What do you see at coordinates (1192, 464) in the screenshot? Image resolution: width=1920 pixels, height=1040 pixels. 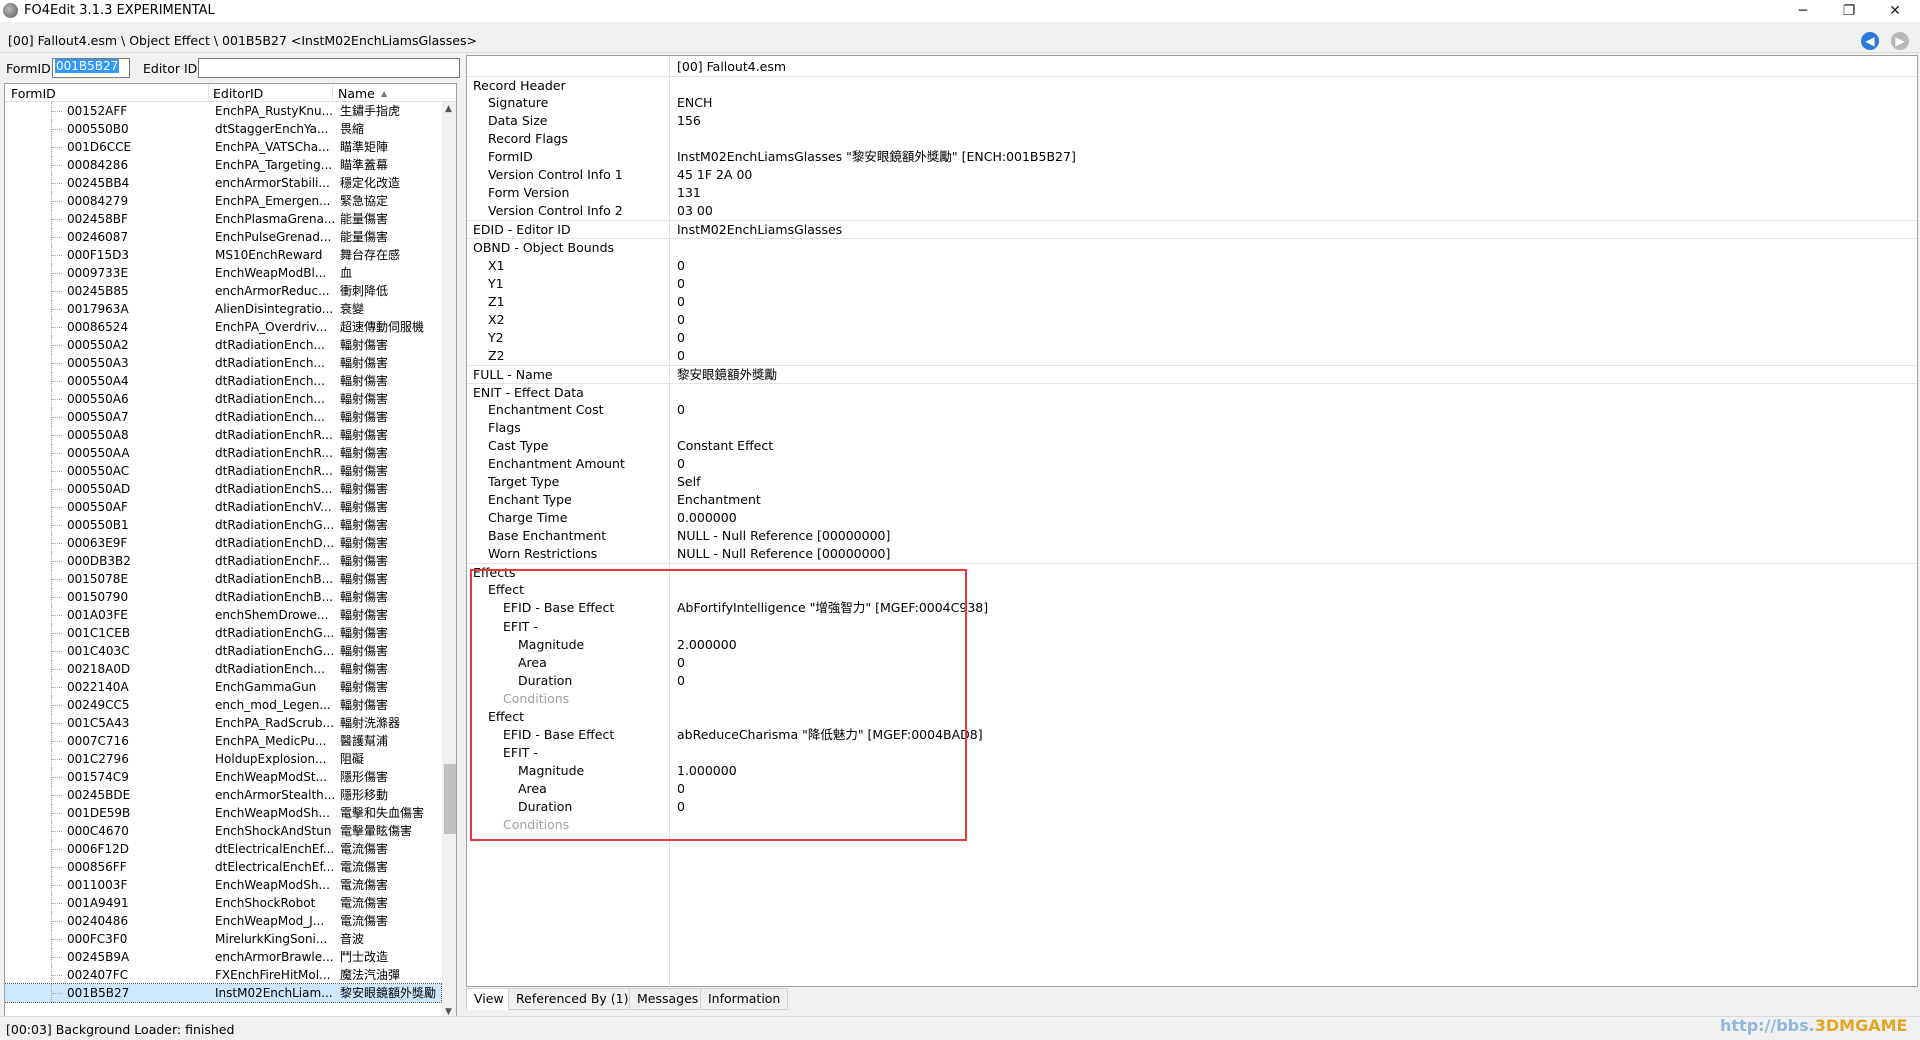 I see `record-field-row: Enchantment Amount 0` at bounding box center [1192, 464].